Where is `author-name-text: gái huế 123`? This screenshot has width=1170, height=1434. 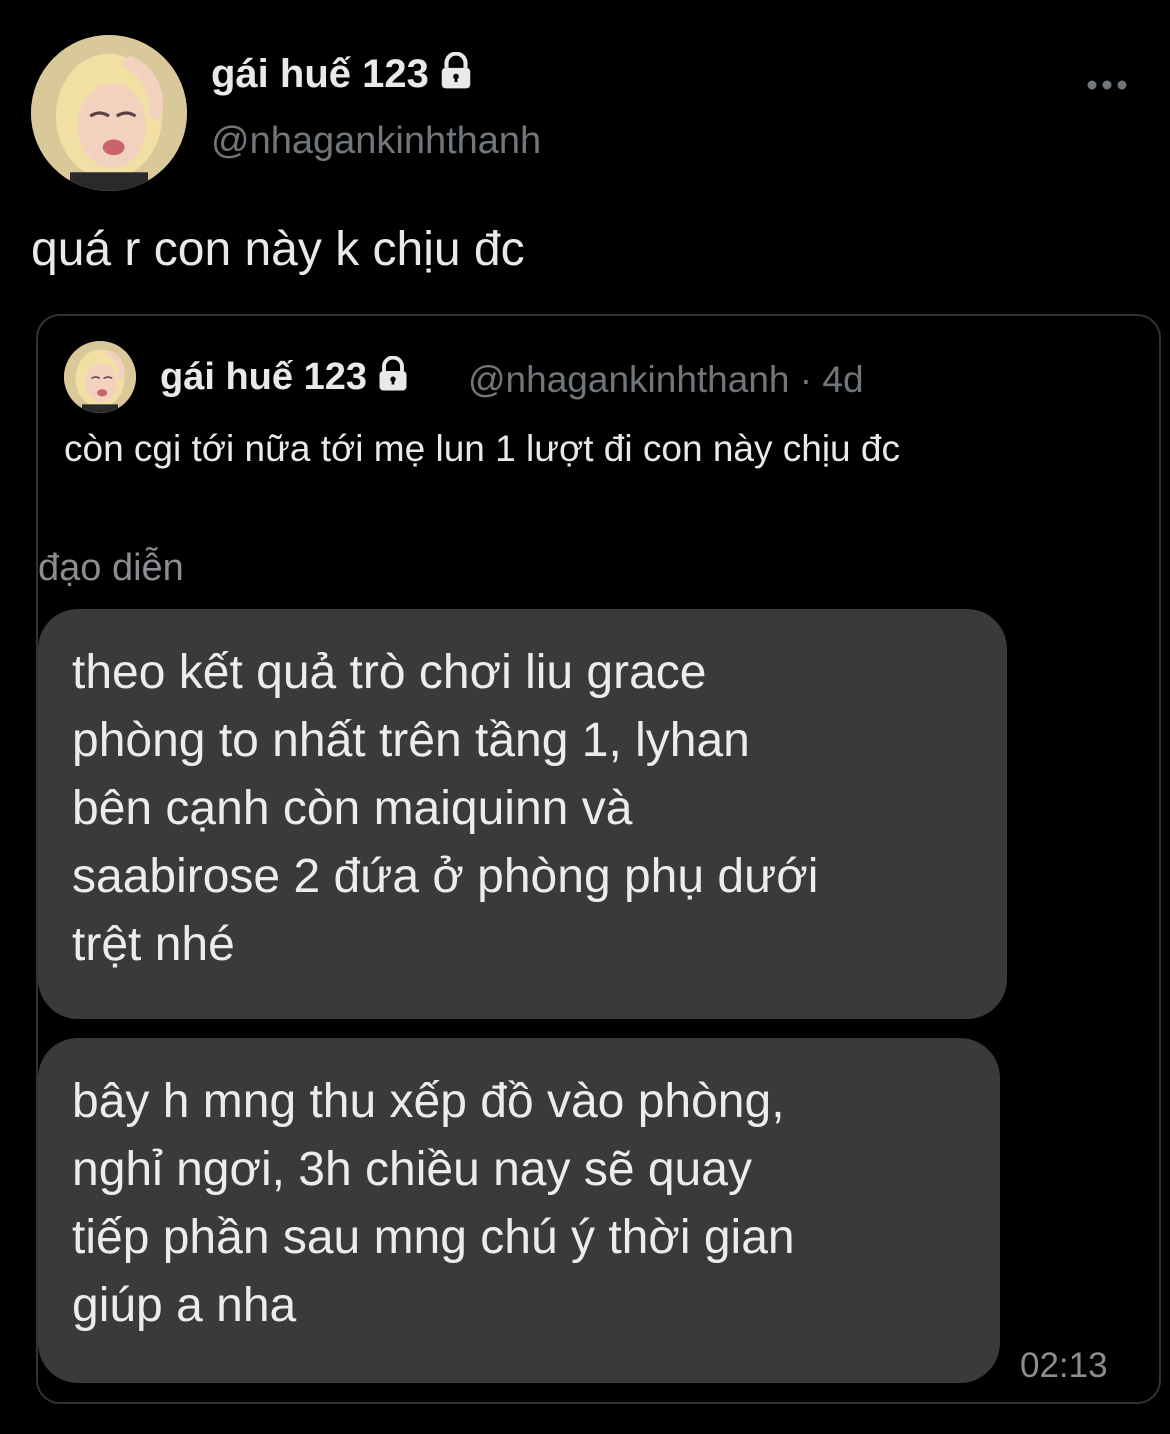 author-name-text: gái huế 123 is located at coordinates (320, 74).